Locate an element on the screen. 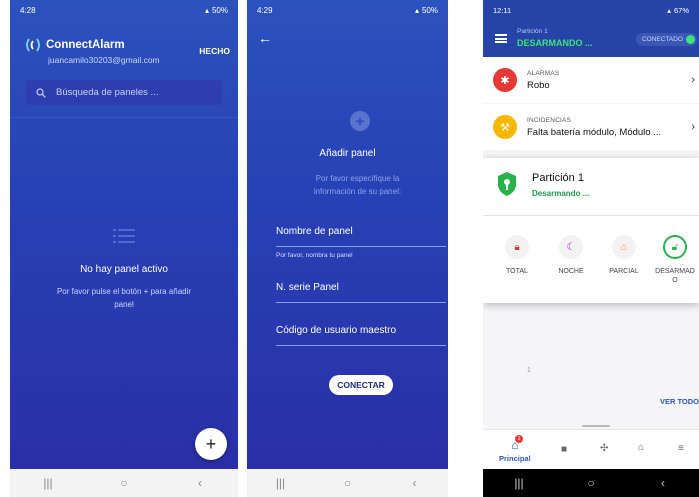 This screenshot has width=699, height=497. home-icon: ⌂ is located at coordinates (624, 247).